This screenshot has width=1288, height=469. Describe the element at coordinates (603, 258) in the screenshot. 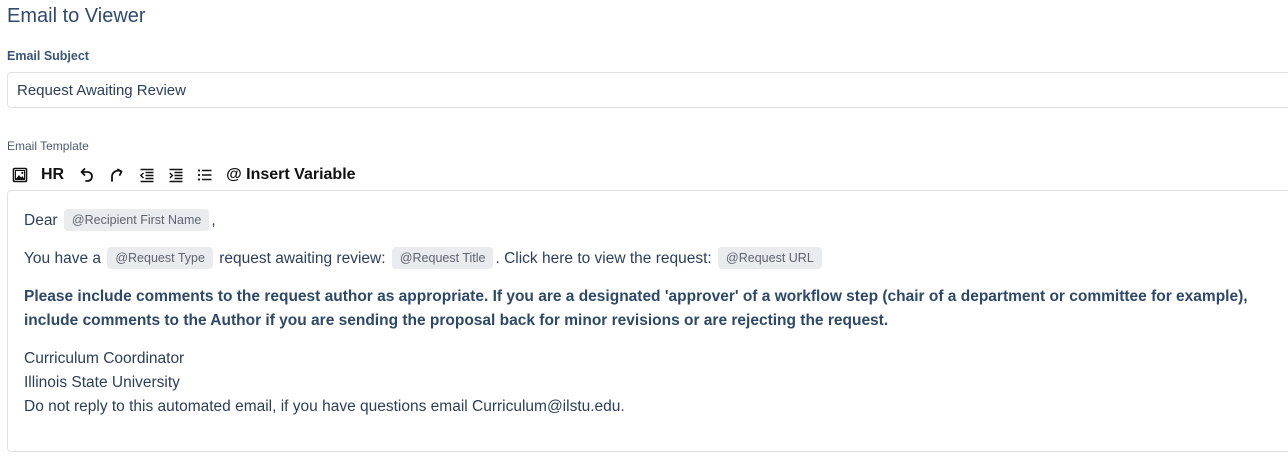

I see `request-line-text-3: . Click here to view the request:` at that location.